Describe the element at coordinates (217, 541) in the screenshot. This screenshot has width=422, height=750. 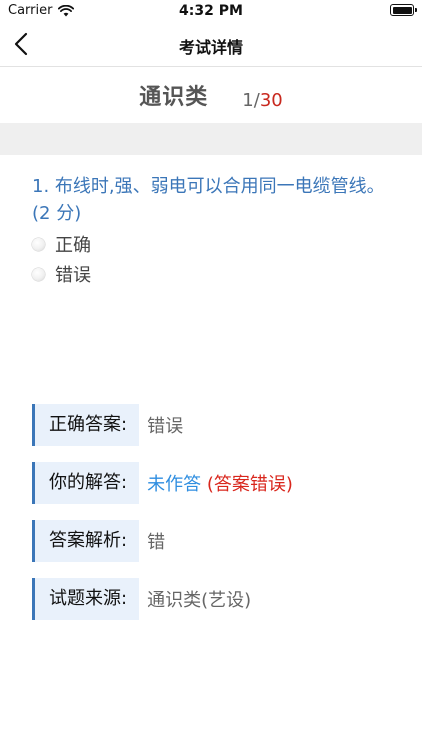
I see `analysis-row: 答案解析: 错` at that location.